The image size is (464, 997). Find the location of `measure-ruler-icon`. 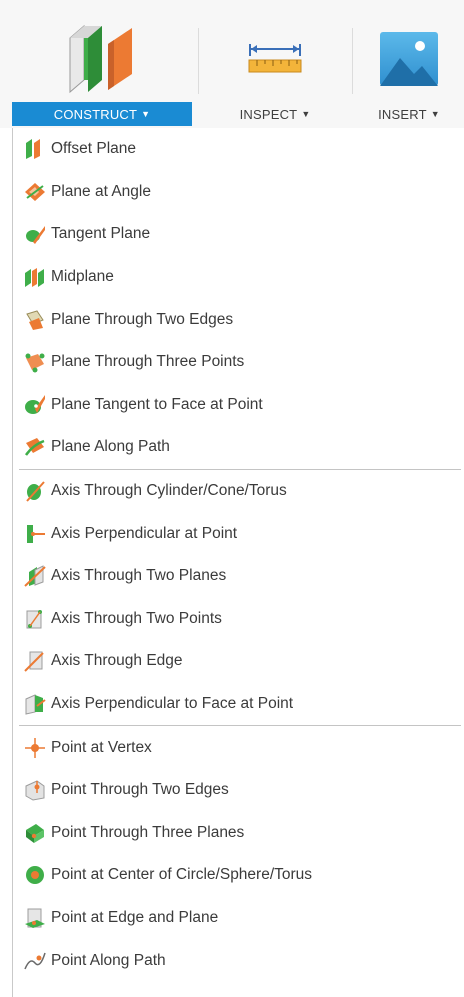

measure-ruler-icon is located at coordinates (275, 59).